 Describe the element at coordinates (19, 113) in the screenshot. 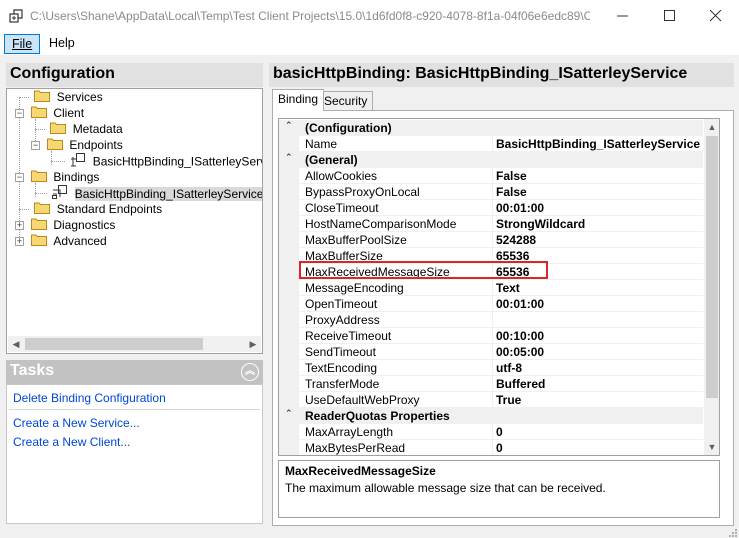

I see `collapse-toggle-client: −` at that location.